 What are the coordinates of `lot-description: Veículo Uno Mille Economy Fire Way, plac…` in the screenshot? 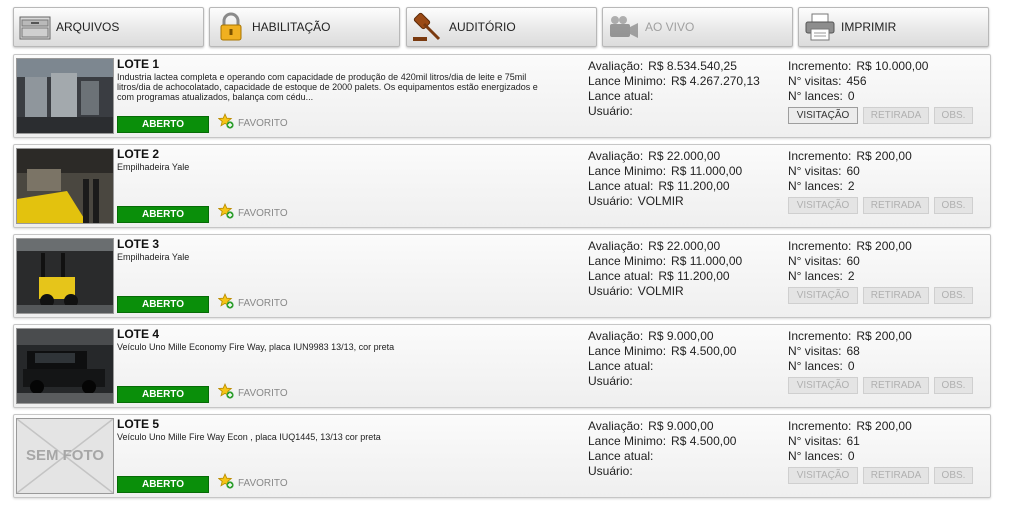 It's located at (256, 347).